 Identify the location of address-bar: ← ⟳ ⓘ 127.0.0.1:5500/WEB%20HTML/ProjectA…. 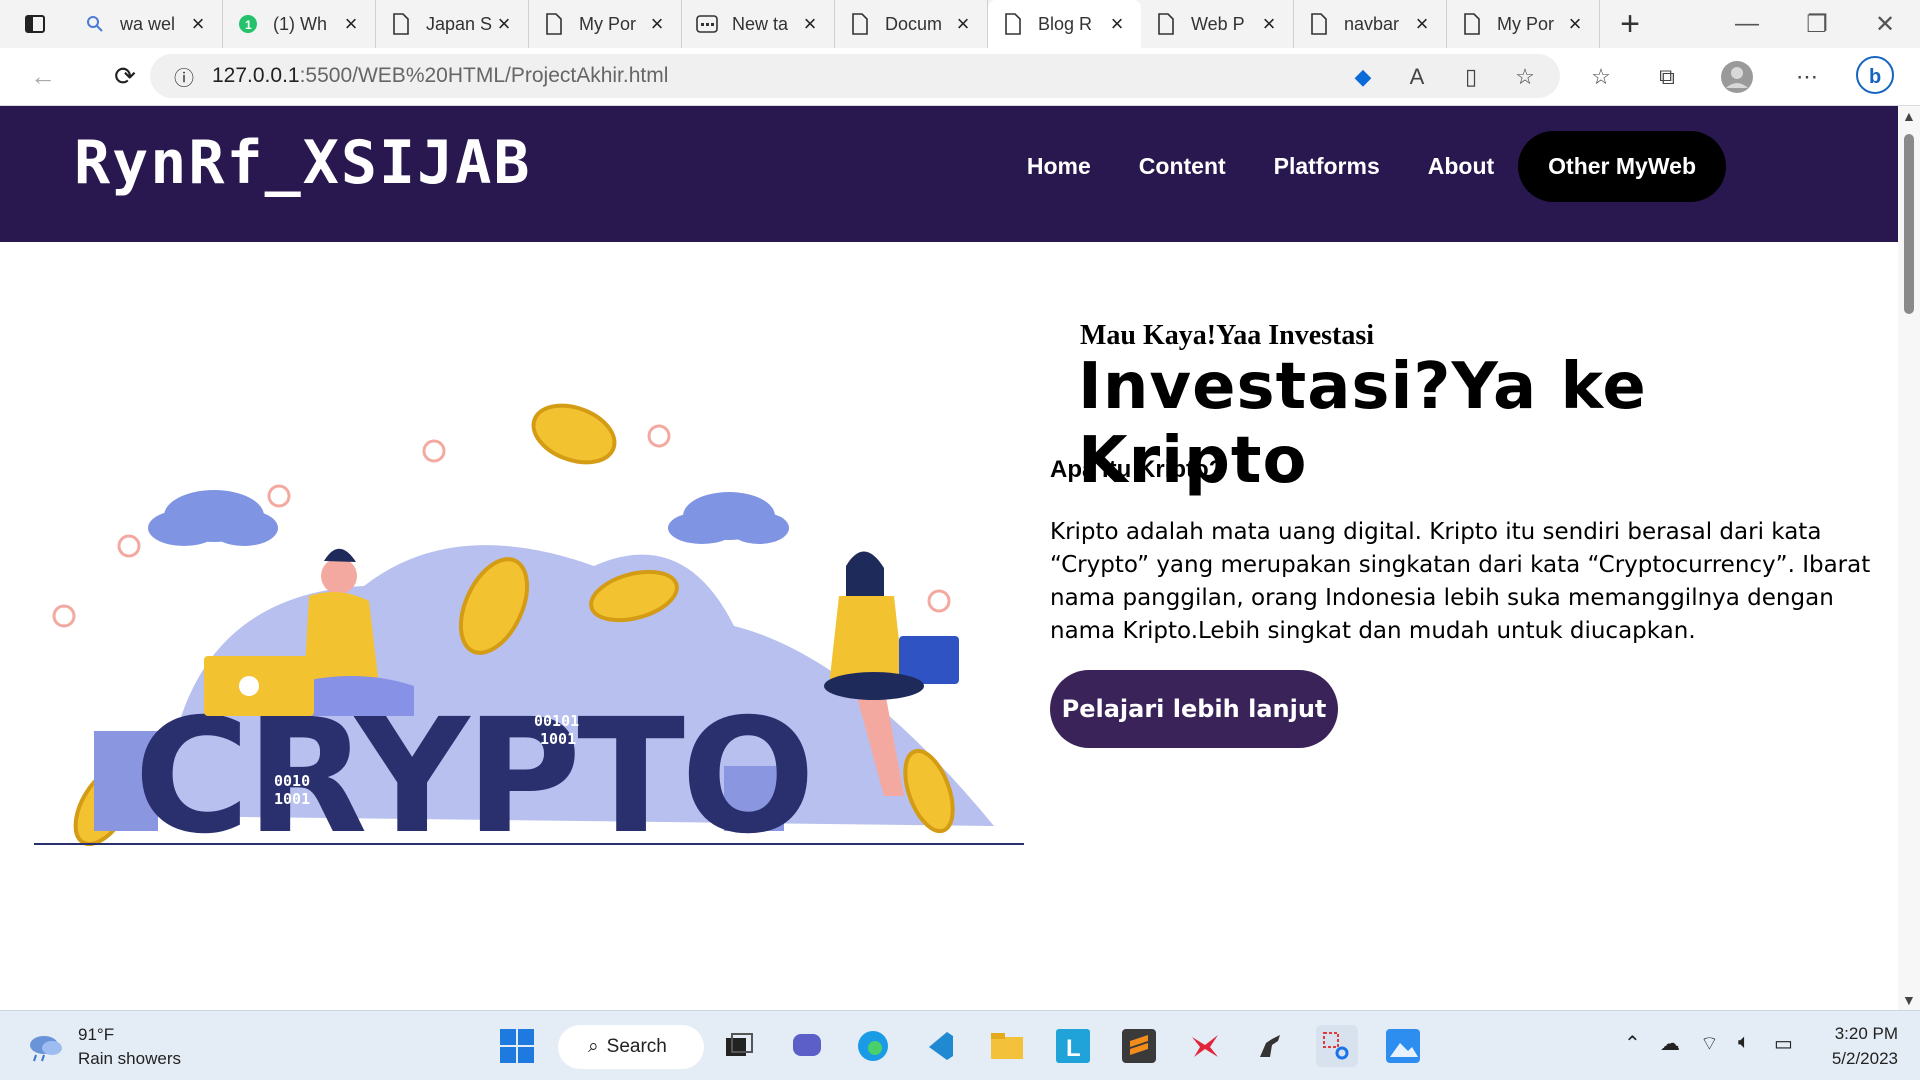
(960, 77).